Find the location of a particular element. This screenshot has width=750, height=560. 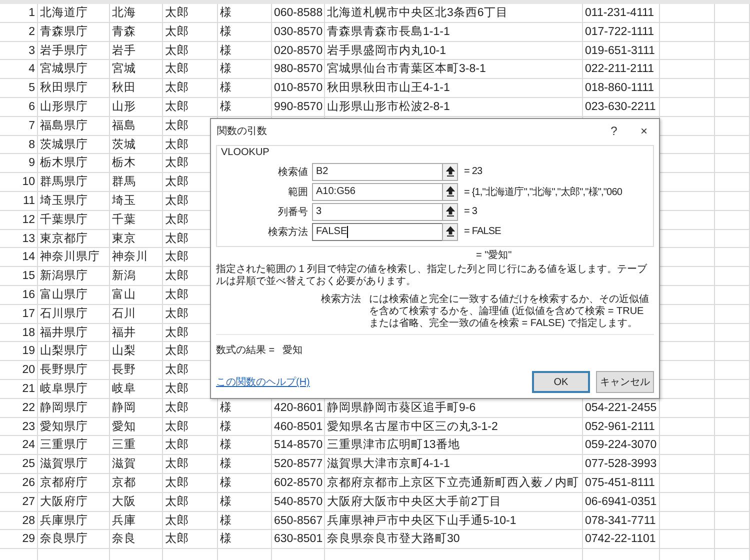

table-cell: 北海 is located at coordinates (136, 13).